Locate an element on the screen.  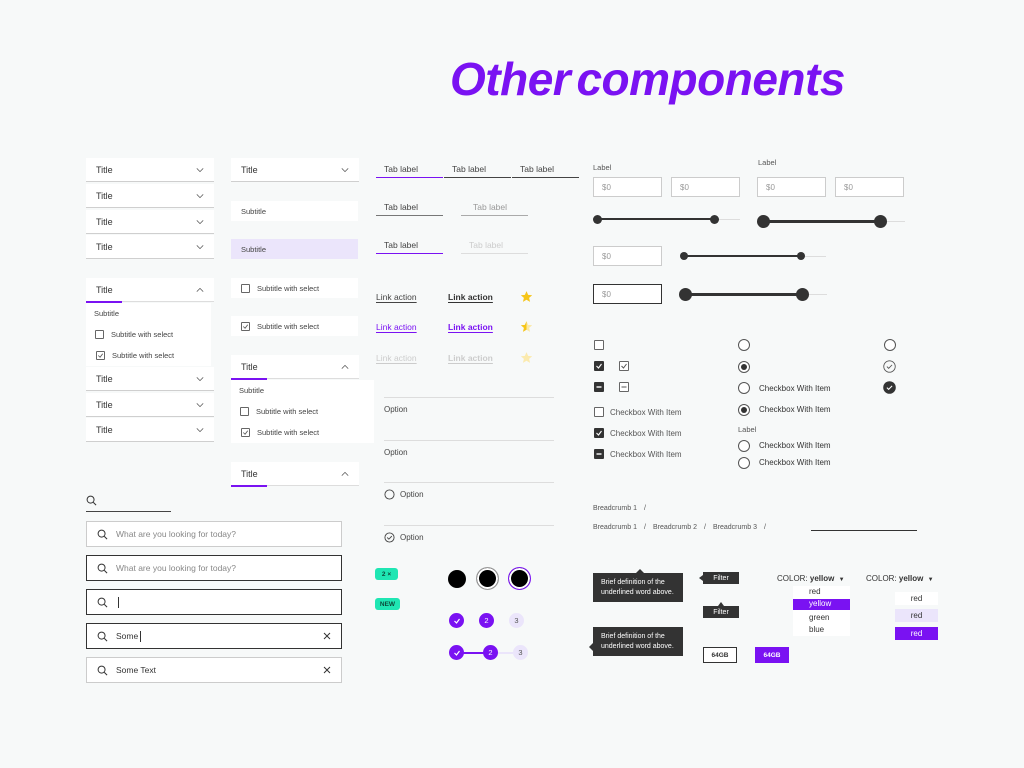
link-action-bold: Link action is located at coordinates (470, 297).